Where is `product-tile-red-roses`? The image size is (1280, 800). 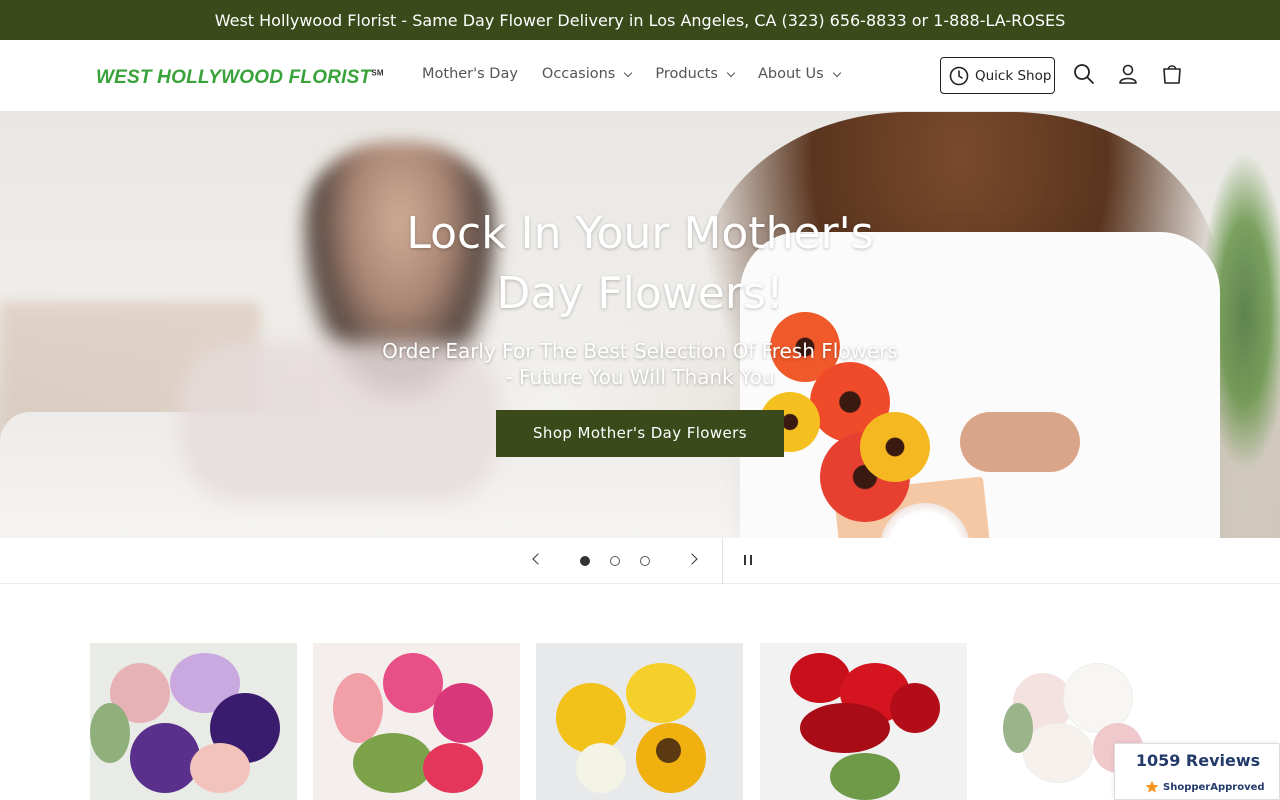
product-tile-red-roses is located at coordinates (863, 721).